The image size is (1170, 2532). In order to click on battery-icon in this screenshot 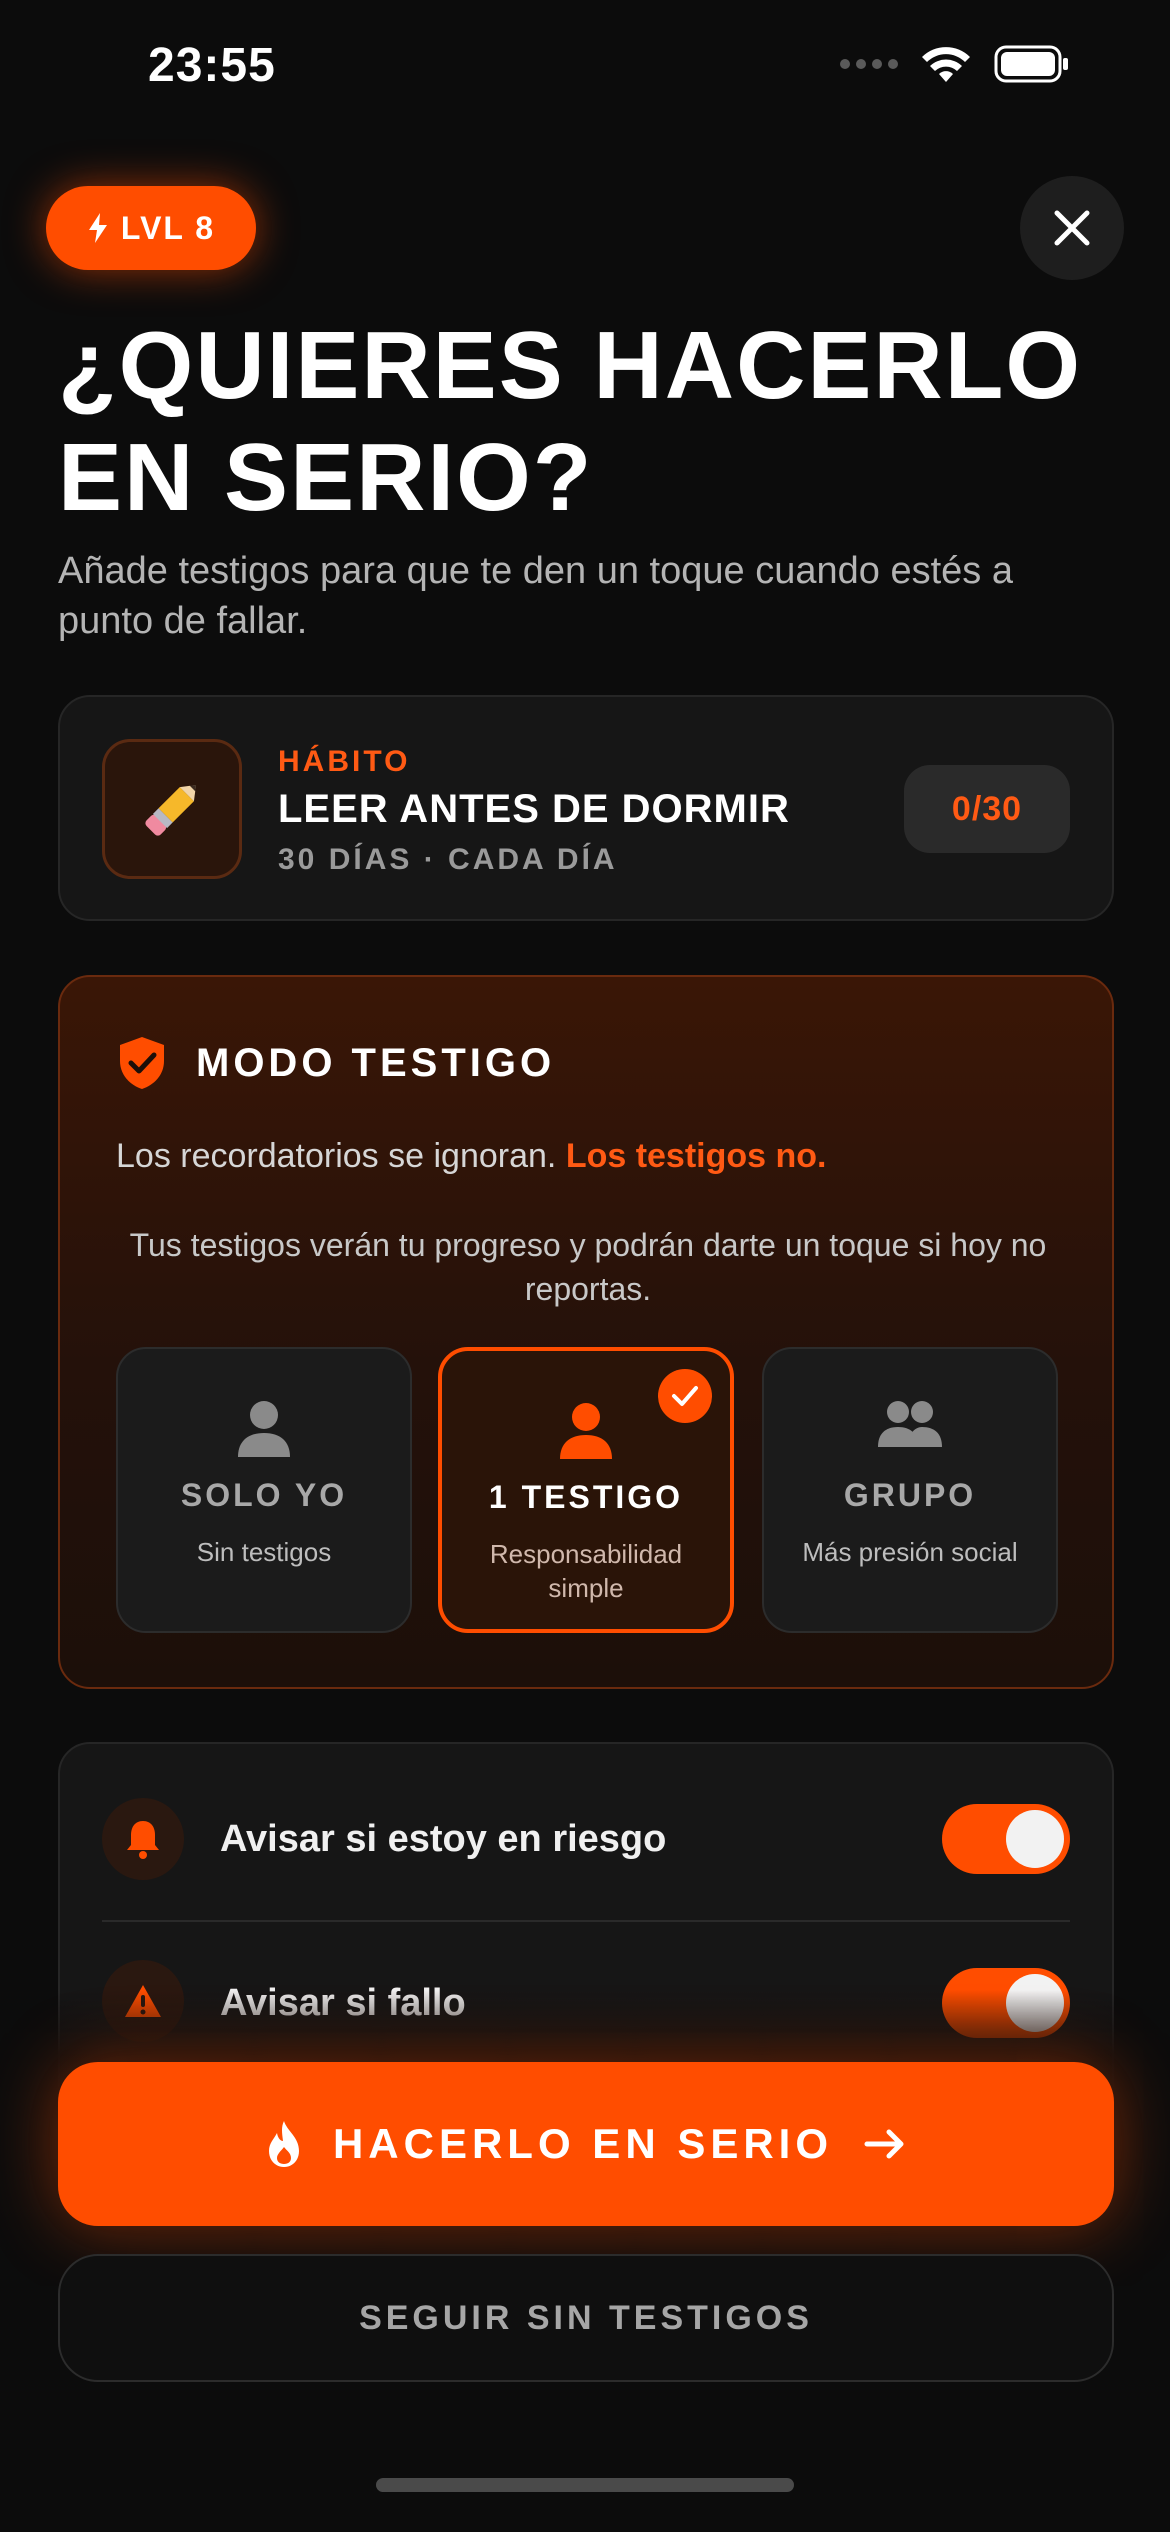, I will do `click(1032, 64)`.